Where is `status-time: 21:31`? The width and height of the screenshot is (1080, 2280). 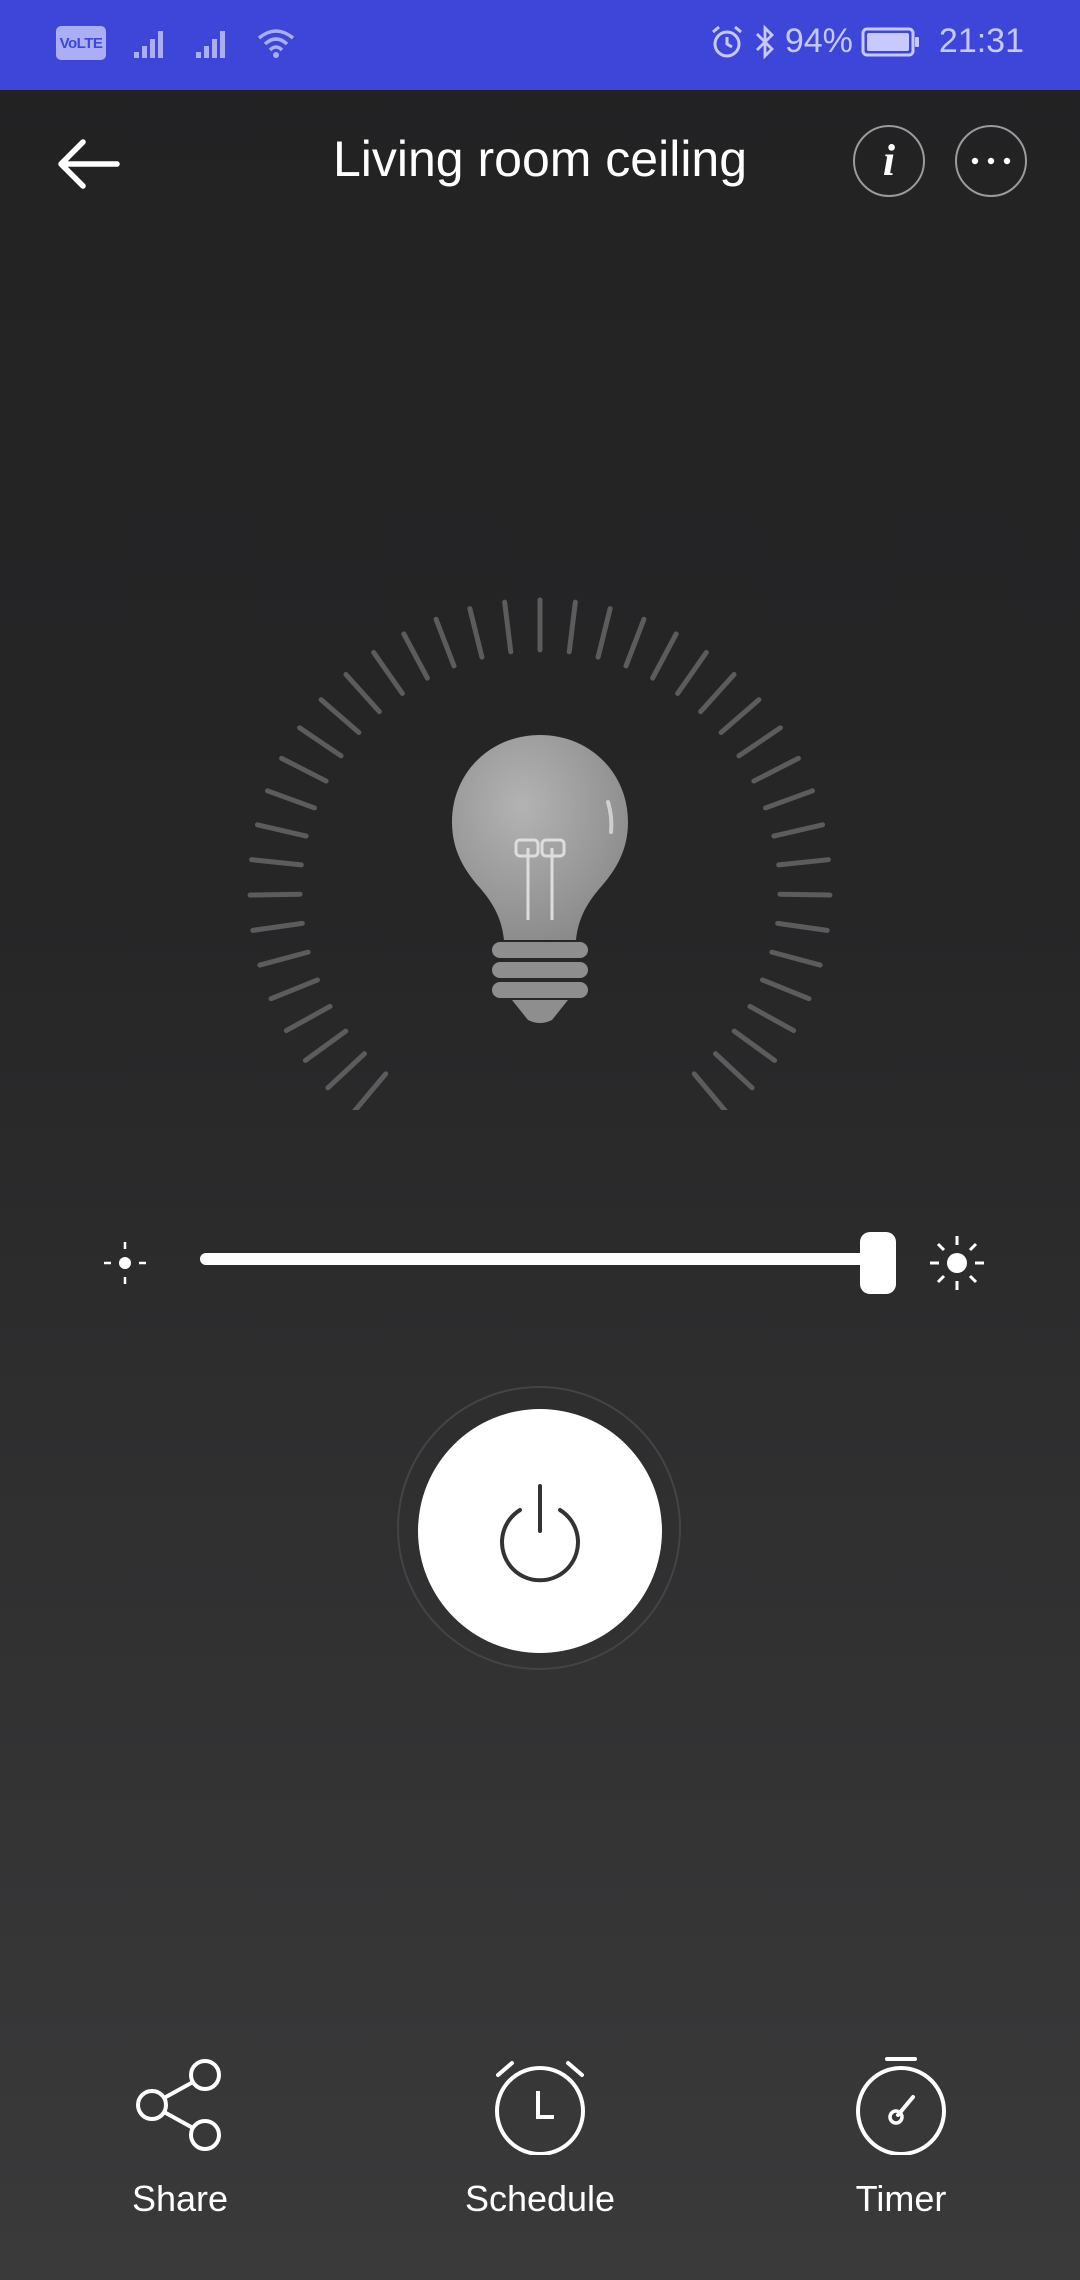 status-time: 21:31 is located at coordinates (981, 41).